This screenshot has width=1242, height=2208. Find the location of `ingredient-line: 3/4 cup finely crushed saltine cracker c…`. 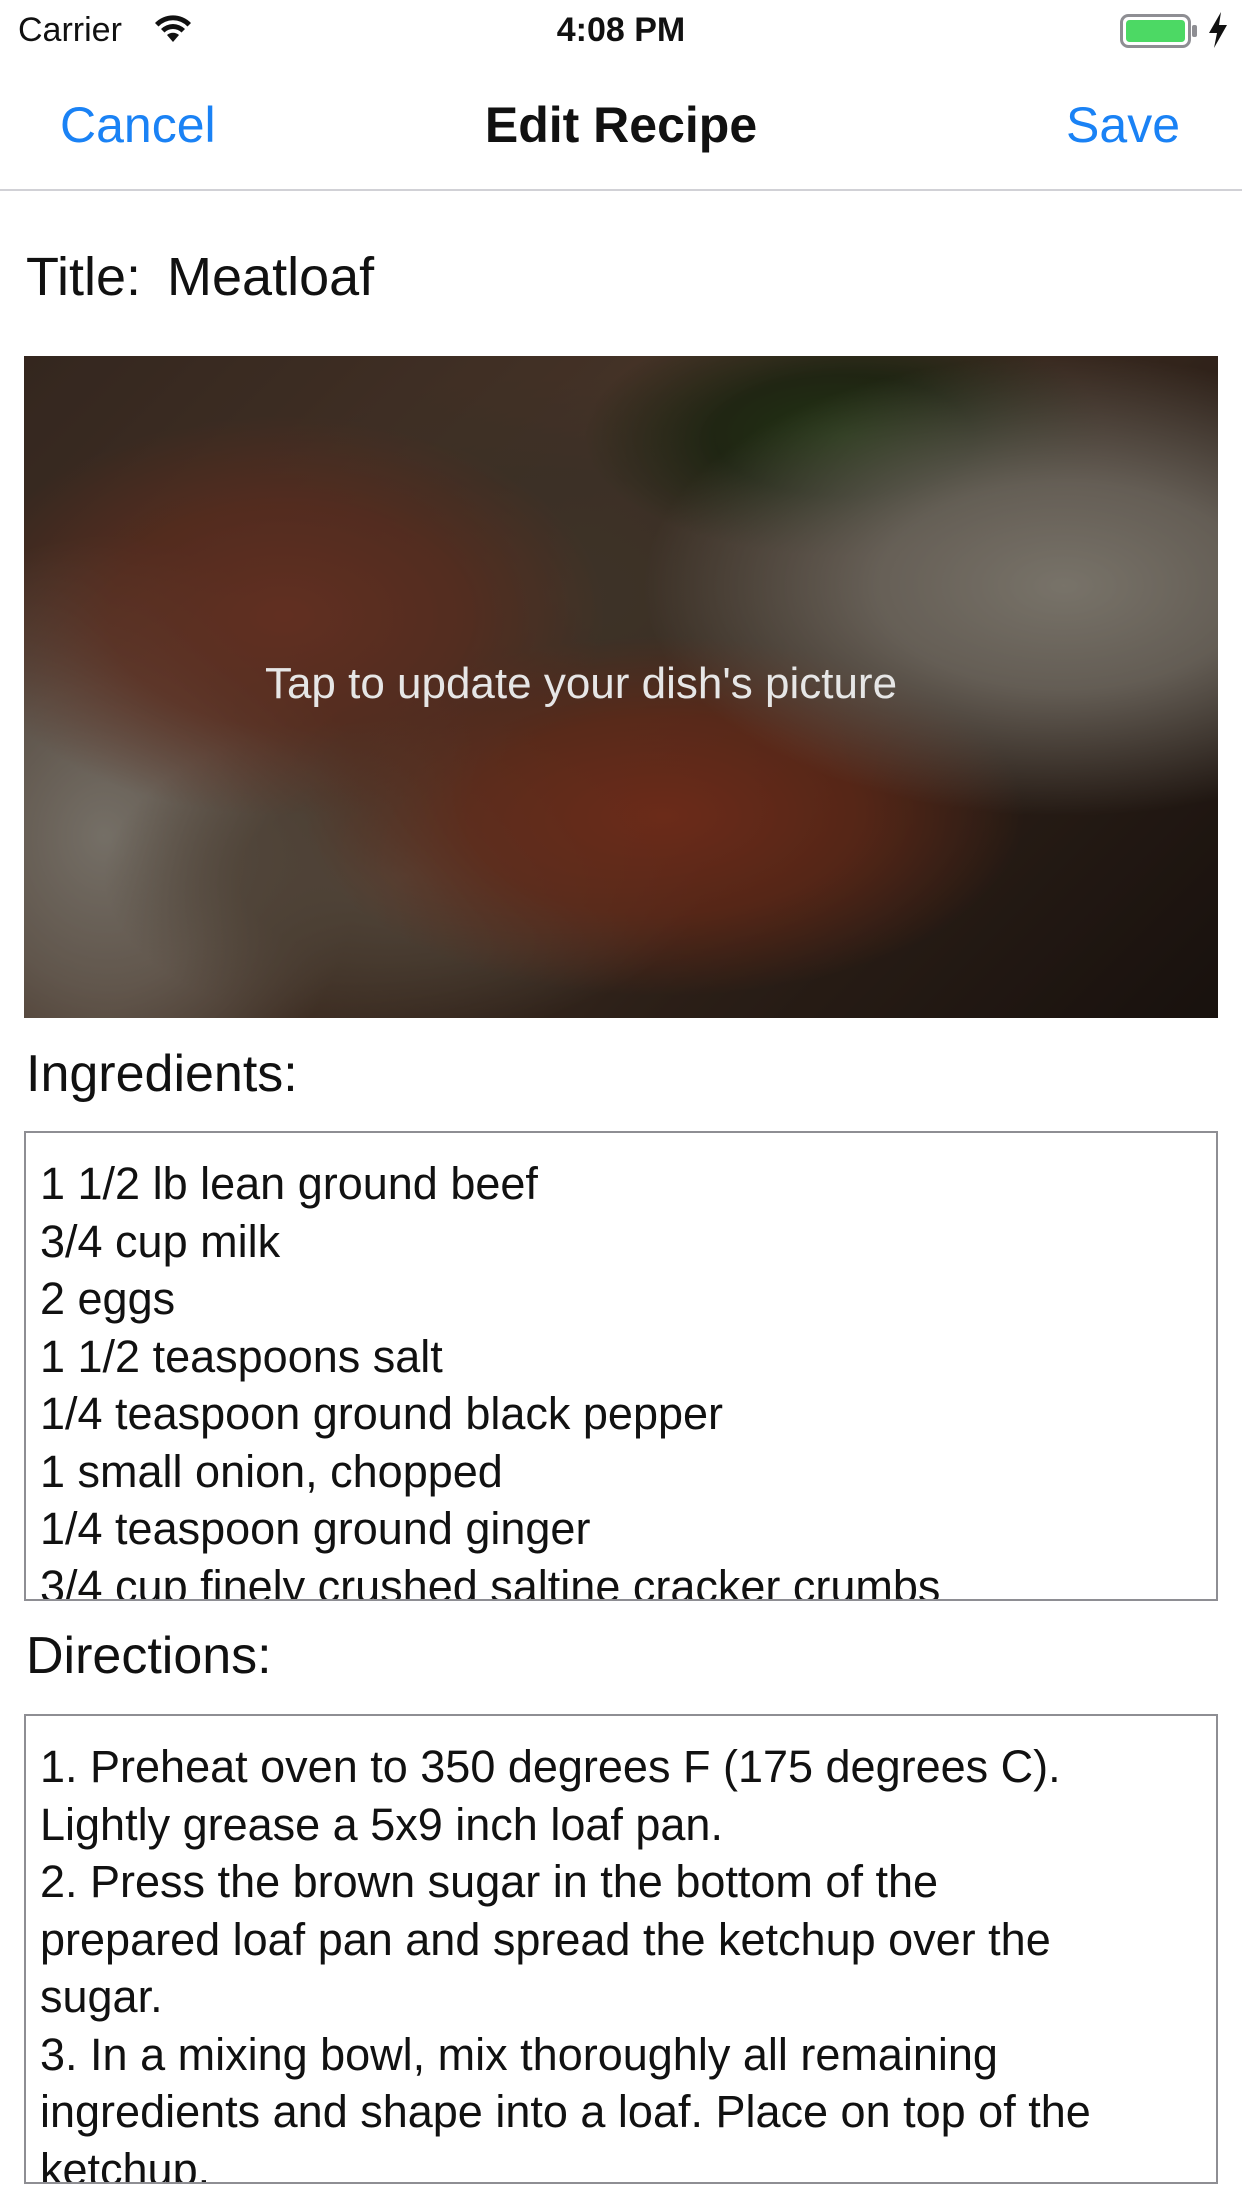

ingredient-line: 3/4 cup finely crushed saltine cracker c… is located at coordinates (490, 1580).